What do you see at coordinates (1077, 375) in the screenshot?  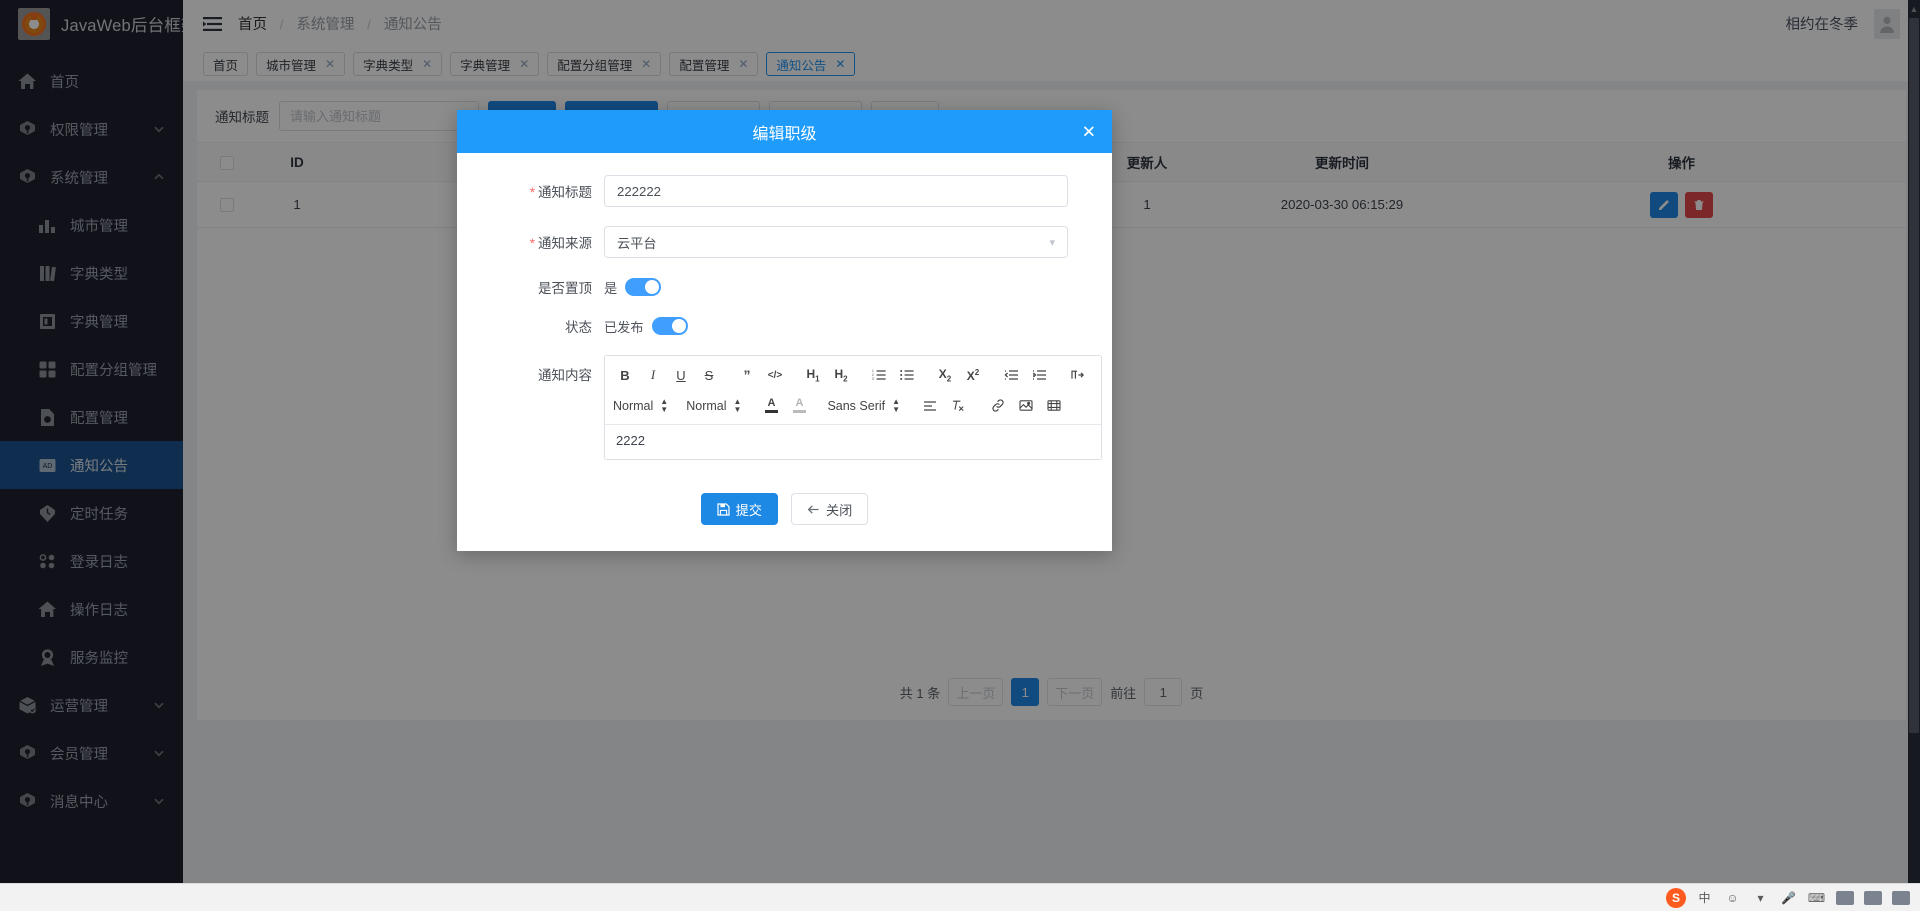 I see `text-direction-icon` at bounding box center [1077, 375].